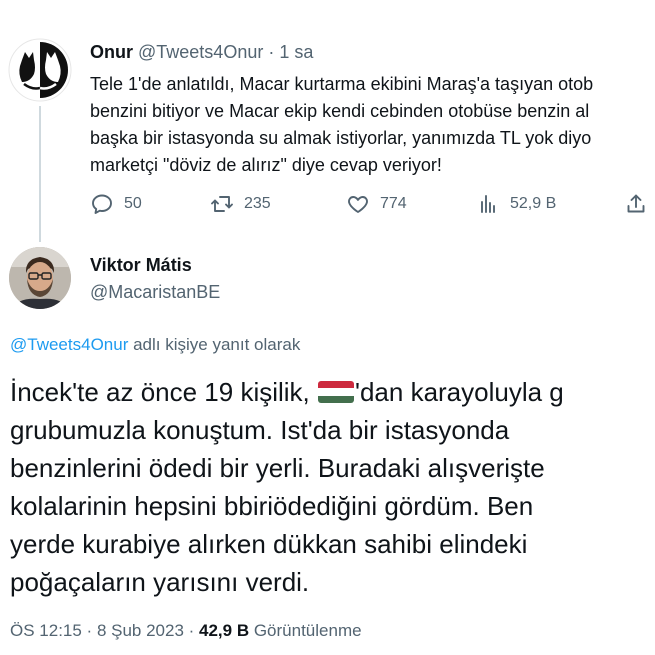 Image resolution: width=655 pixels, height=655 pixels. What do you see at coordinates (459, 392) in the screenshot?
I see `reply-text-segment: 'dan karayoluyla g` at bounding box center [459, 392].